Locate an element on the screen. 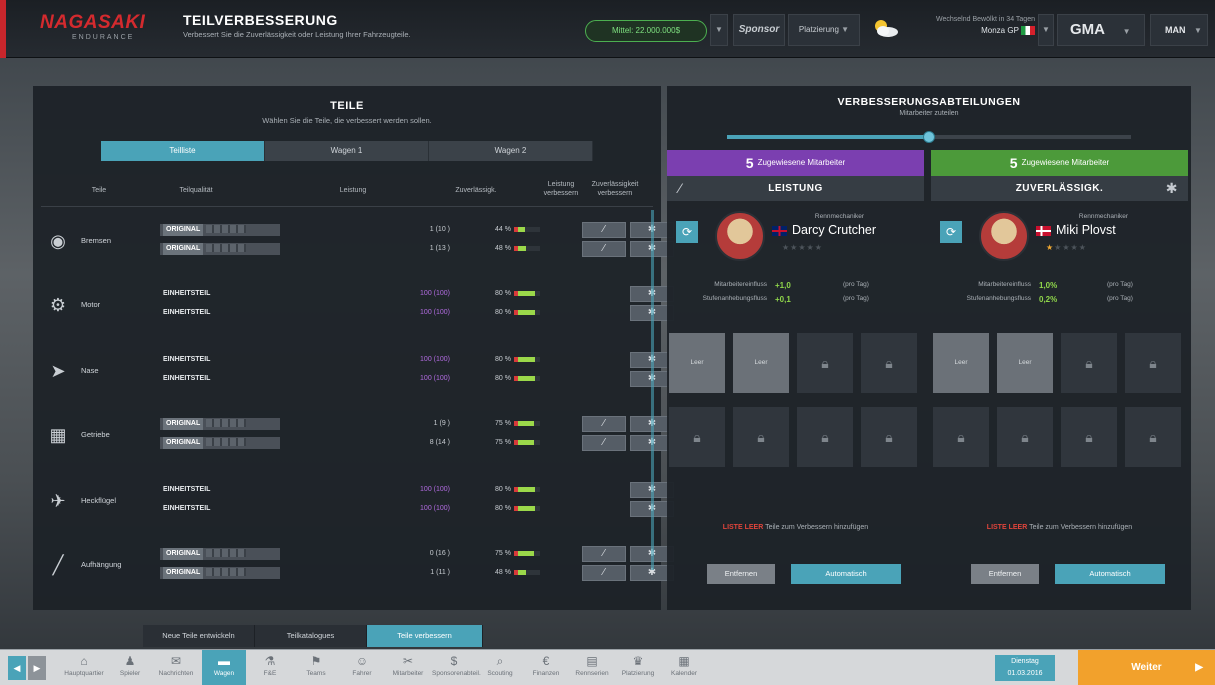 This screenshot has width=1215, height=685. nav-item: ▬ Wagen is located at coordinates (224, 667).